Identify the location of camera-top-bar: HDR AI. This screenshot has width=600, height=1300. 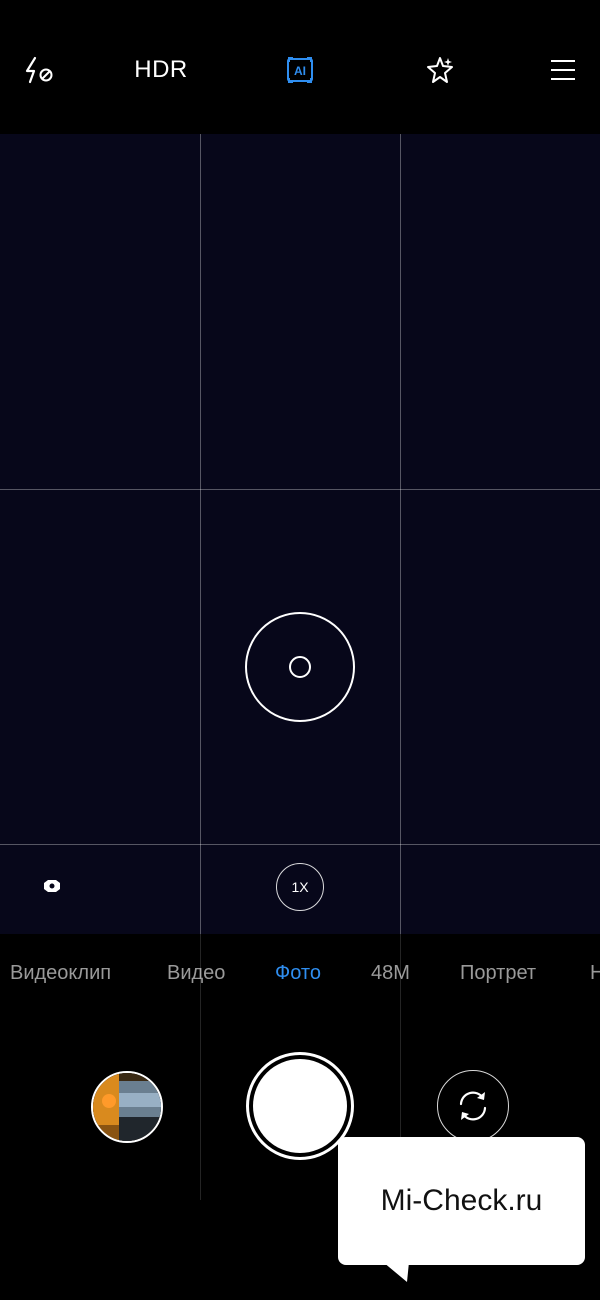
(300, 67).